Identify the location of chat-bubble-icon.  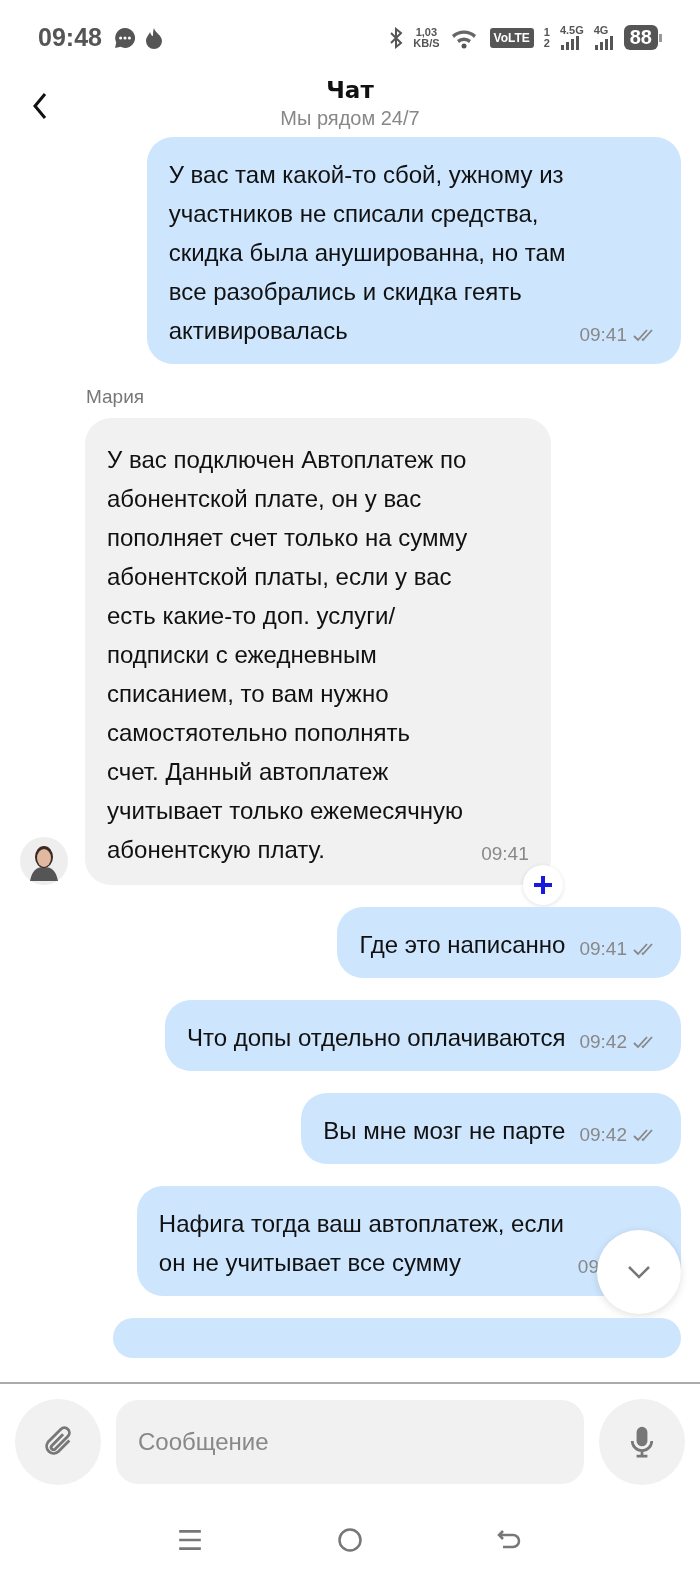
(124, 37).